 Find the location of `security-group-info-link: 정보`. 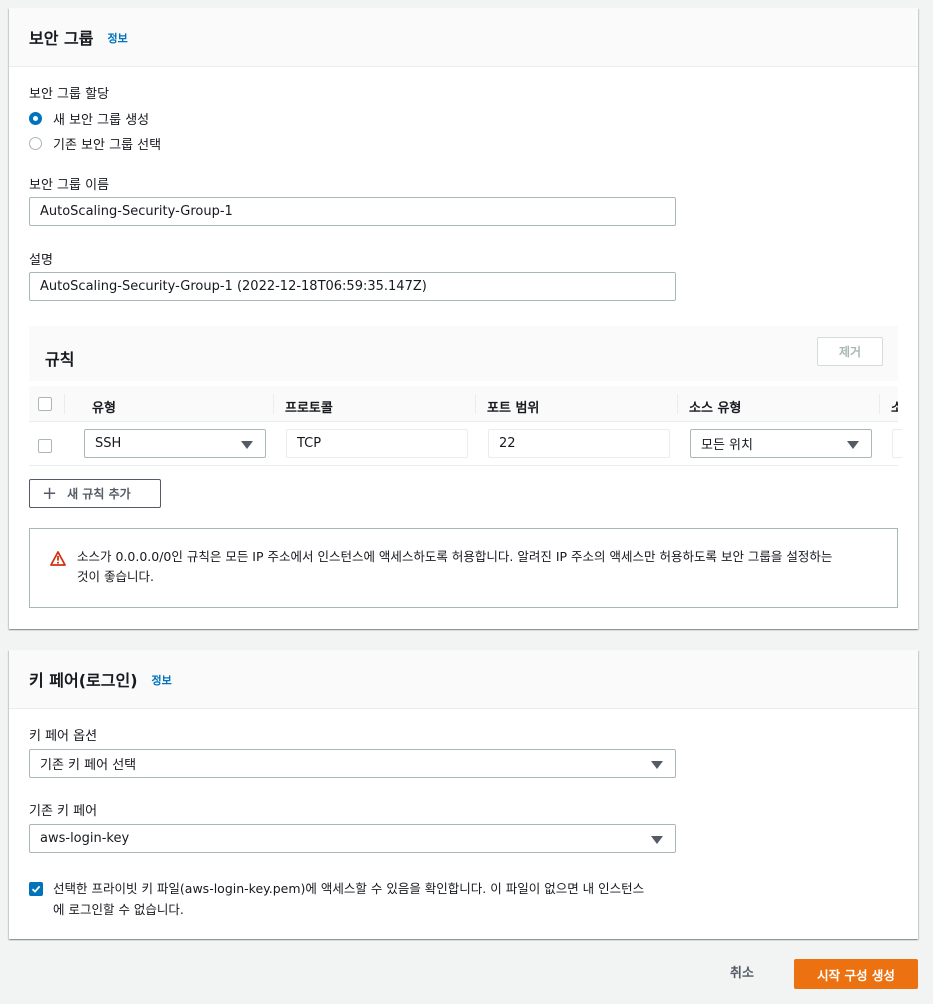

security-group-info-link: 정보 is located at coordinates (117, 38).